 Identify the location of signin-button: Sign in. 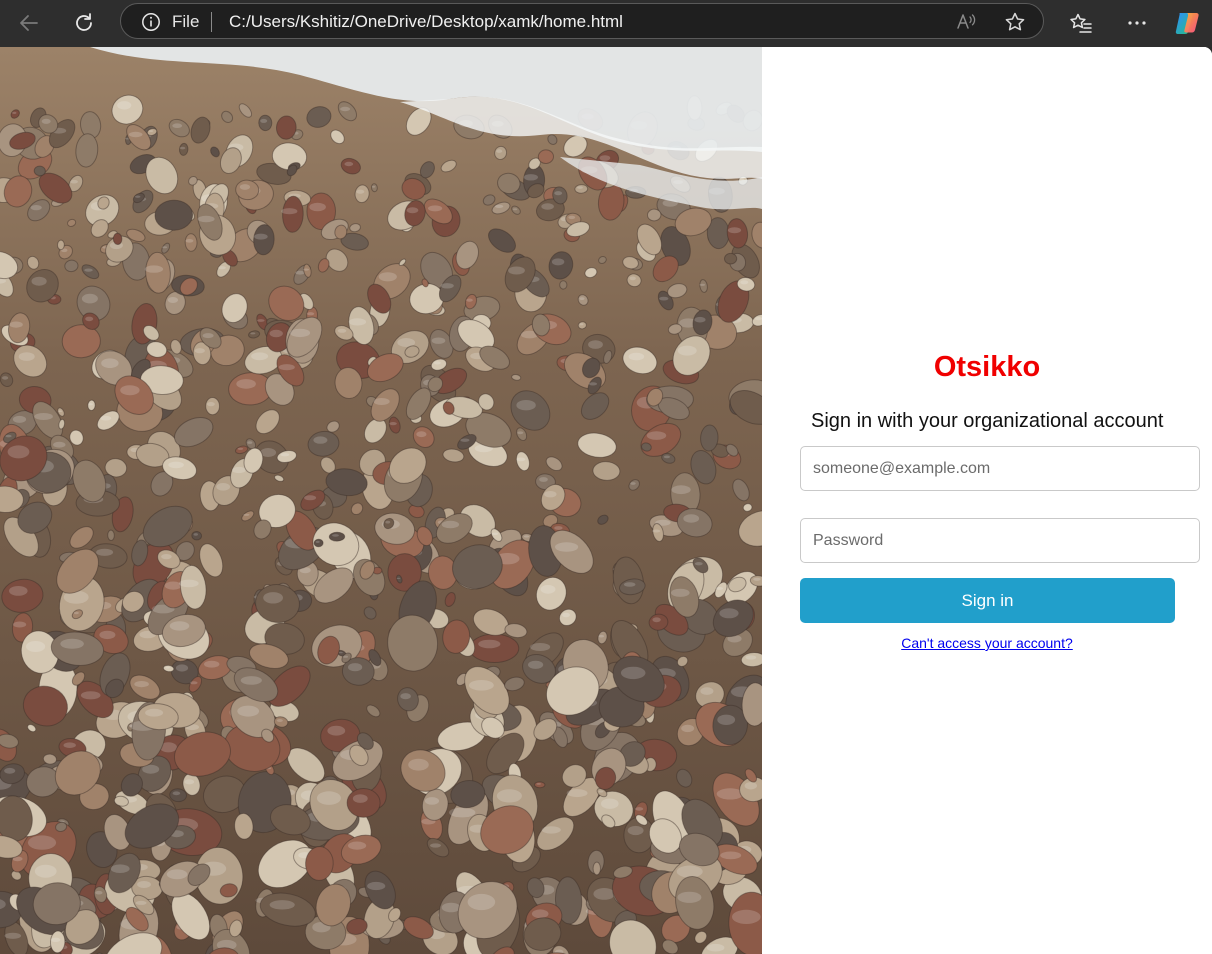
(987, 600).